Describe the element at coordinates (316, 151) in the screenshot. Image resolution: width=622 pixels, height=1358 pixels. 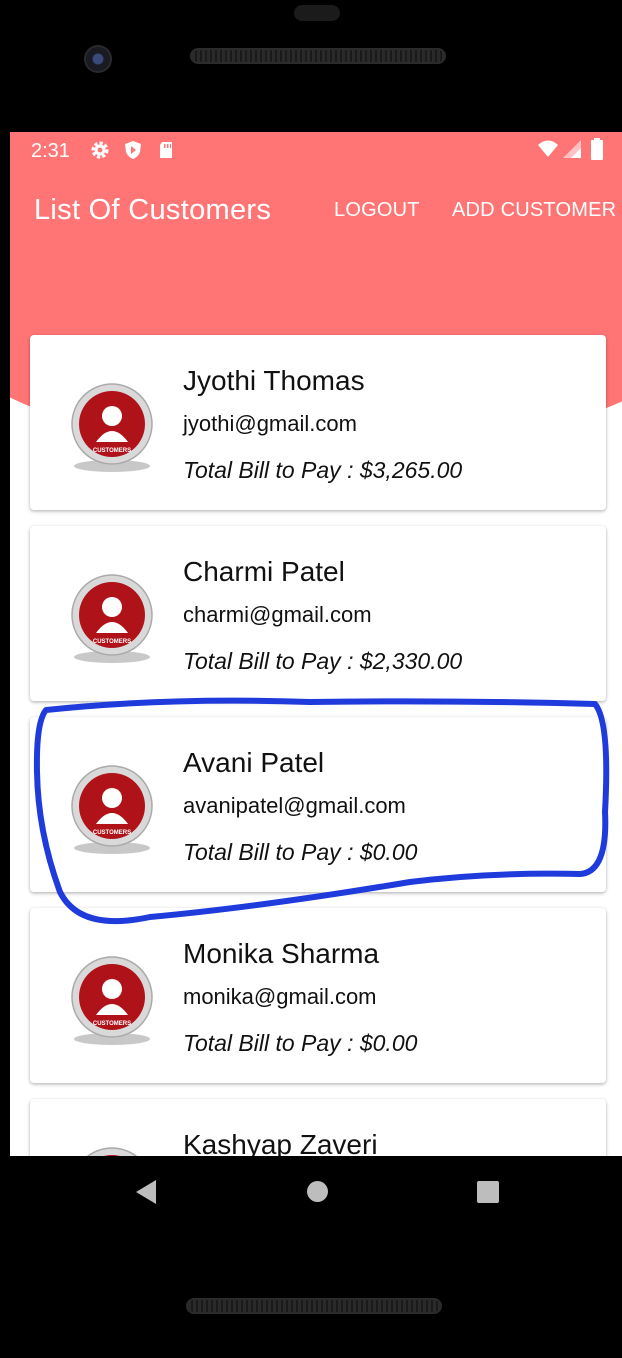
I see `status-bar: 2:31` at that location.